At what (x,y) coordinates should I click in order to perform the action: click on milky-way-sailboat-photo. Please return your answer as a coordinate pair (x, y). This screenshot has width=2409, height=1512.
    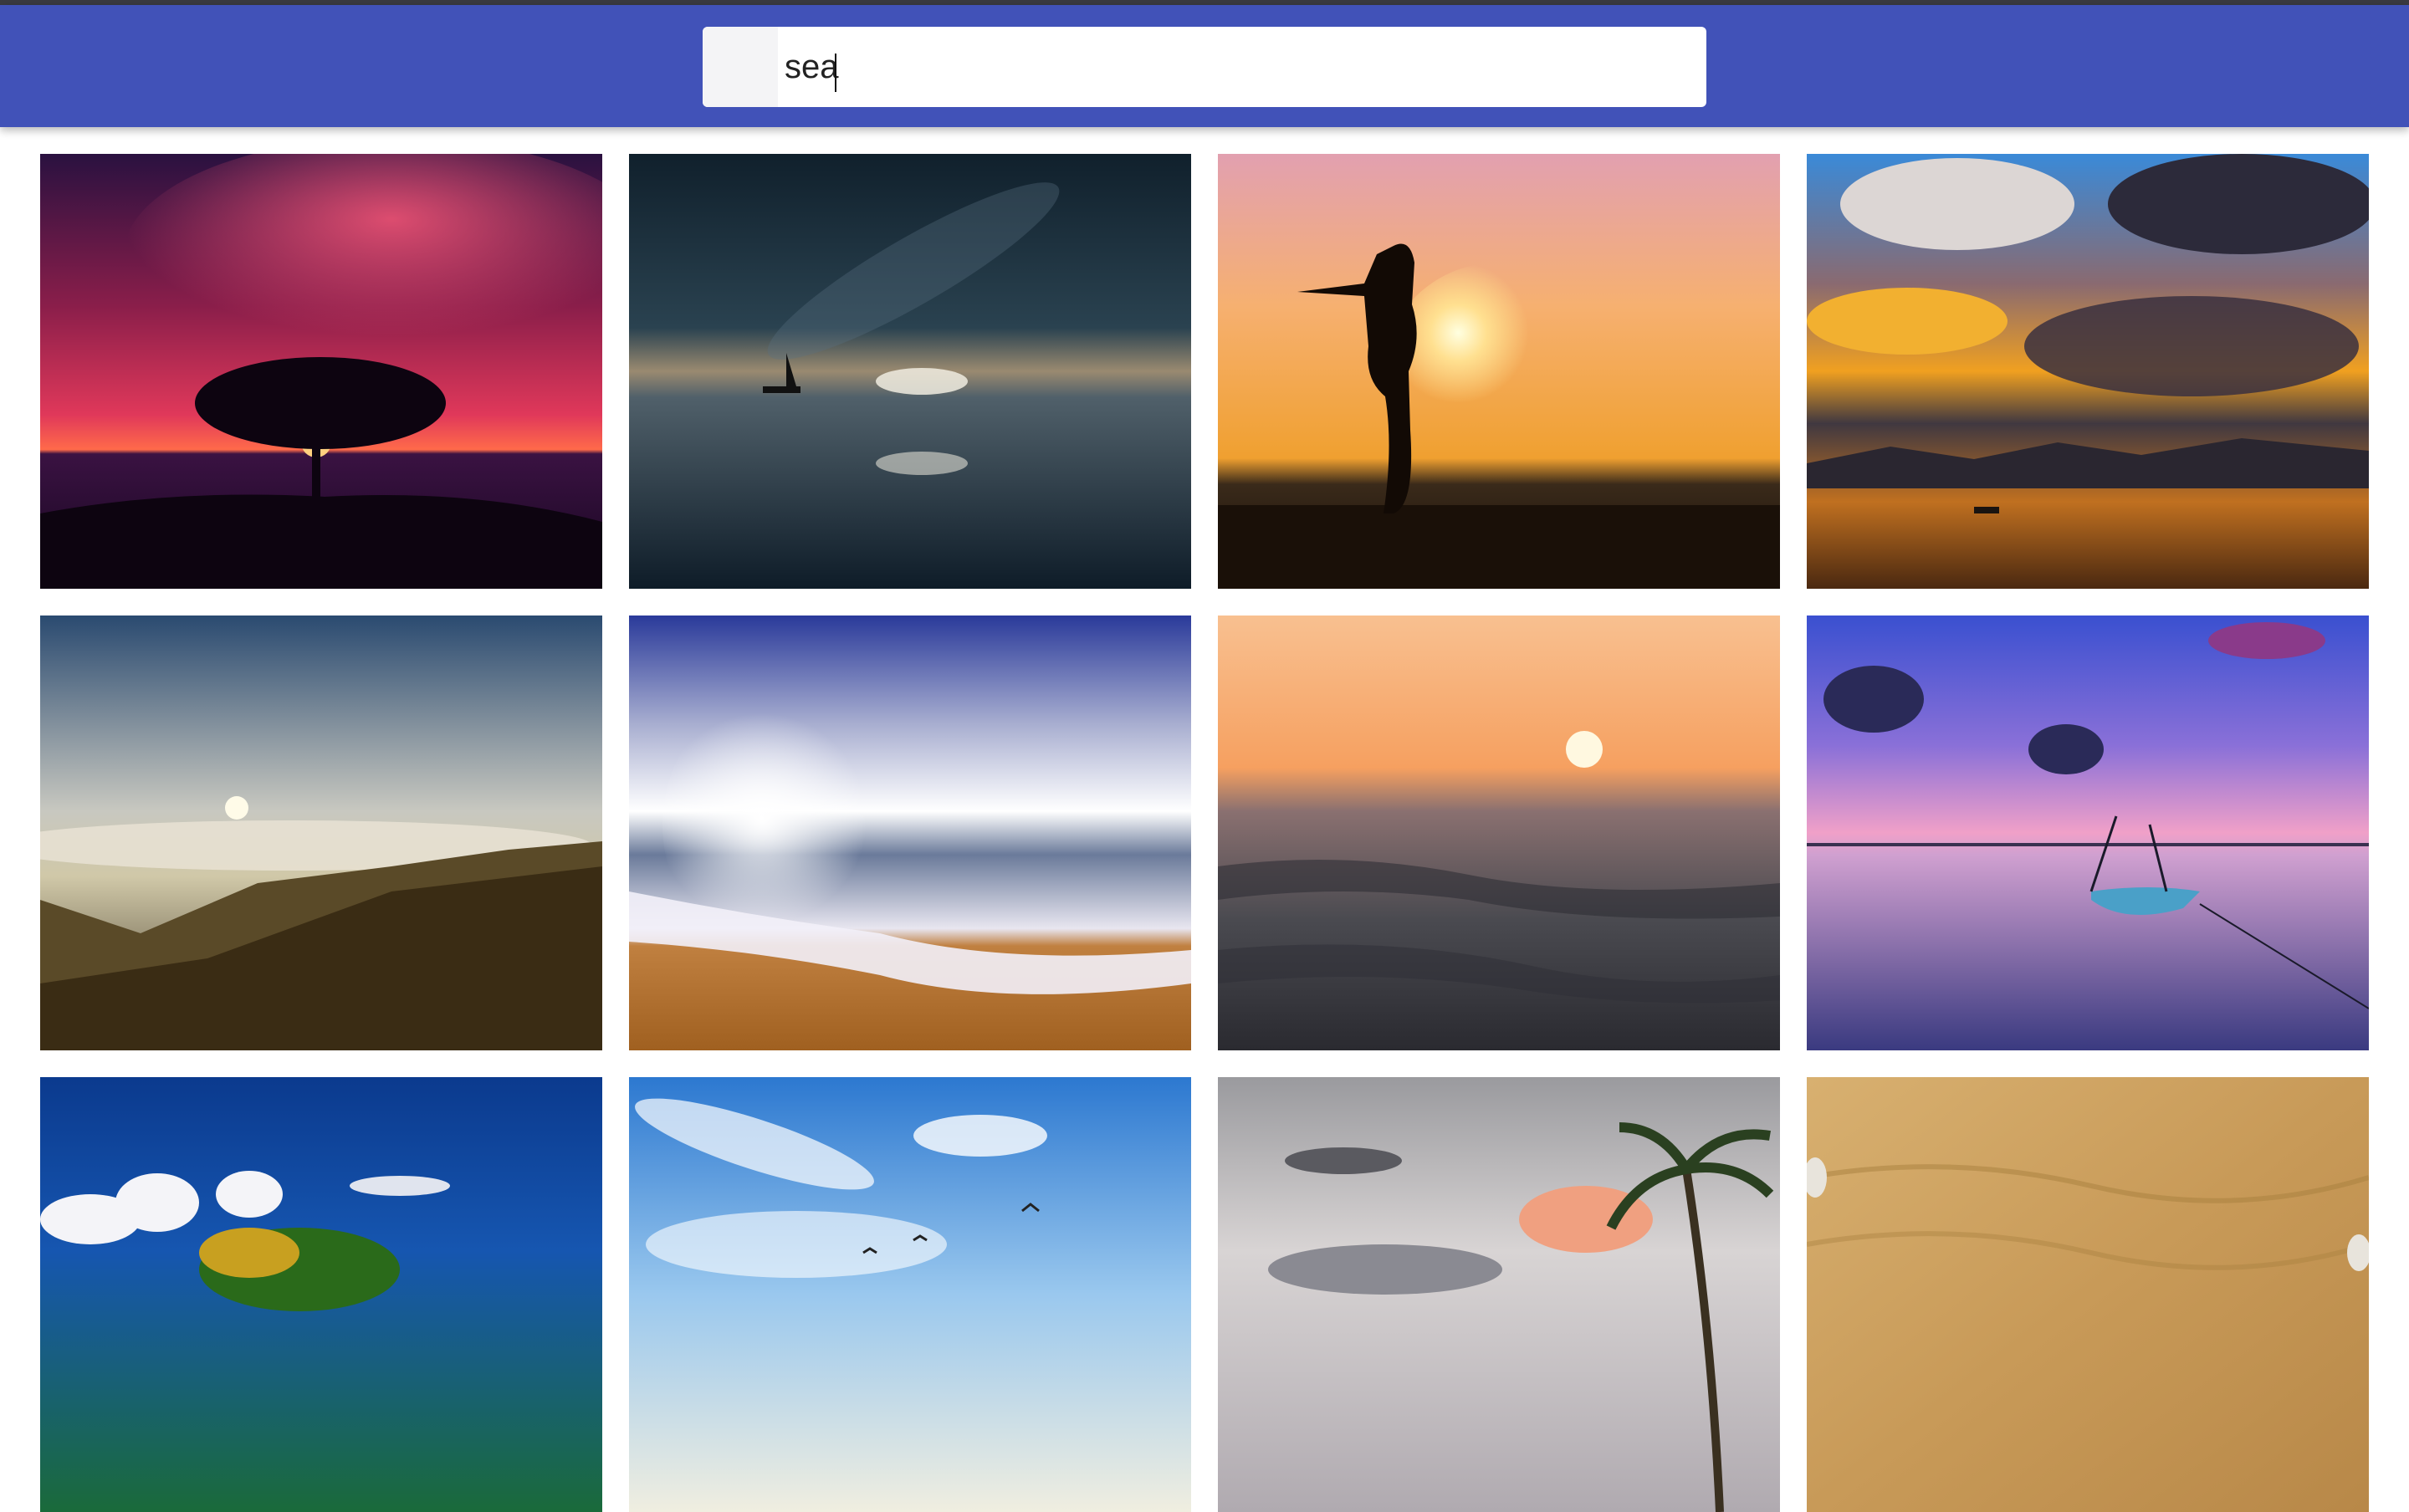
    Looking at the image, I should click on (910, 371).